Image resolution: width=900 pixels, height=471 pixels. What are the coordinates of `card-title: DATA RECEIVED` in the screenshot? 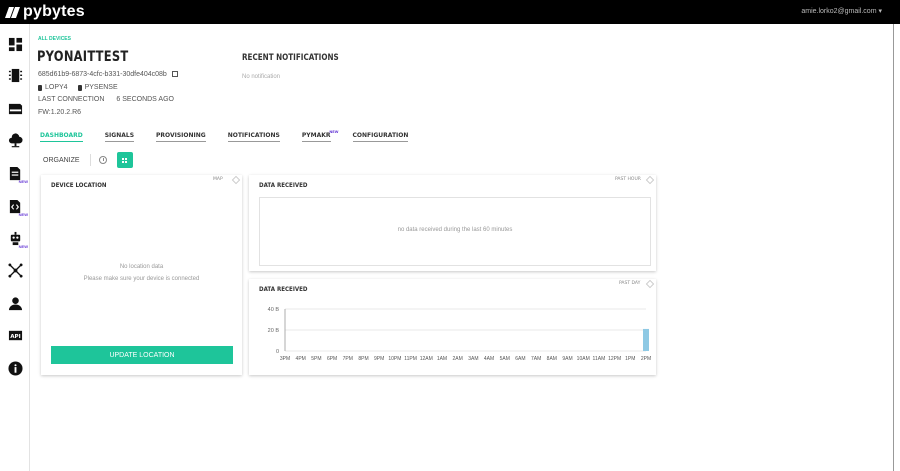 It's located at (283, 185).